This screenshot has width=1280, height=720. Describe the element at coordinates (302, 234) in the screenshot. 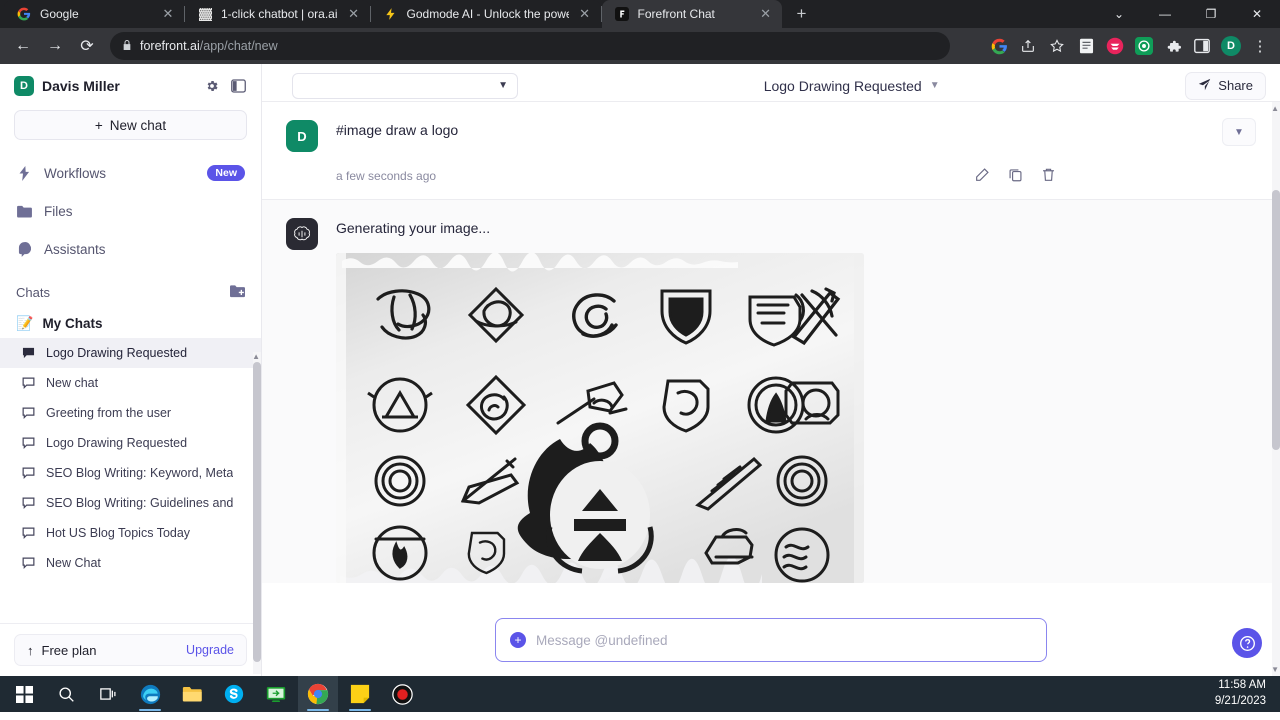

I see `avatar` at that location.